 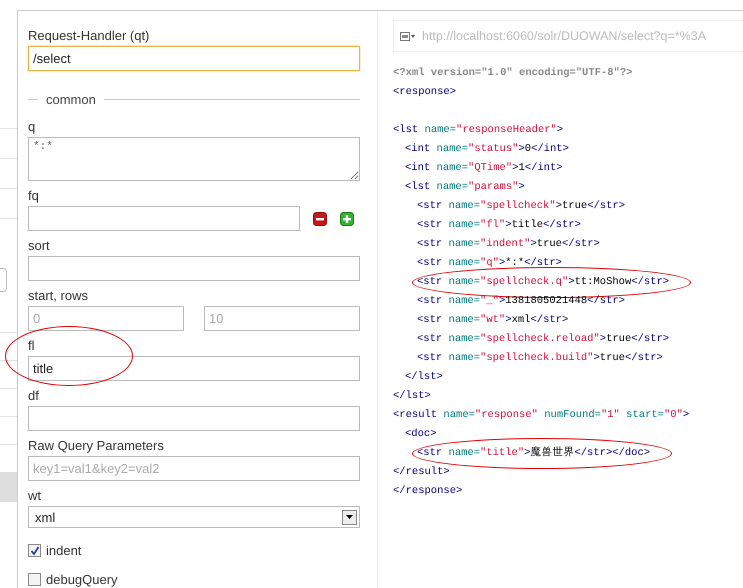 What do you see at coordinates (194, 368) in the screenshot?
I see `input-field: title` at bounding box center [194, 368].